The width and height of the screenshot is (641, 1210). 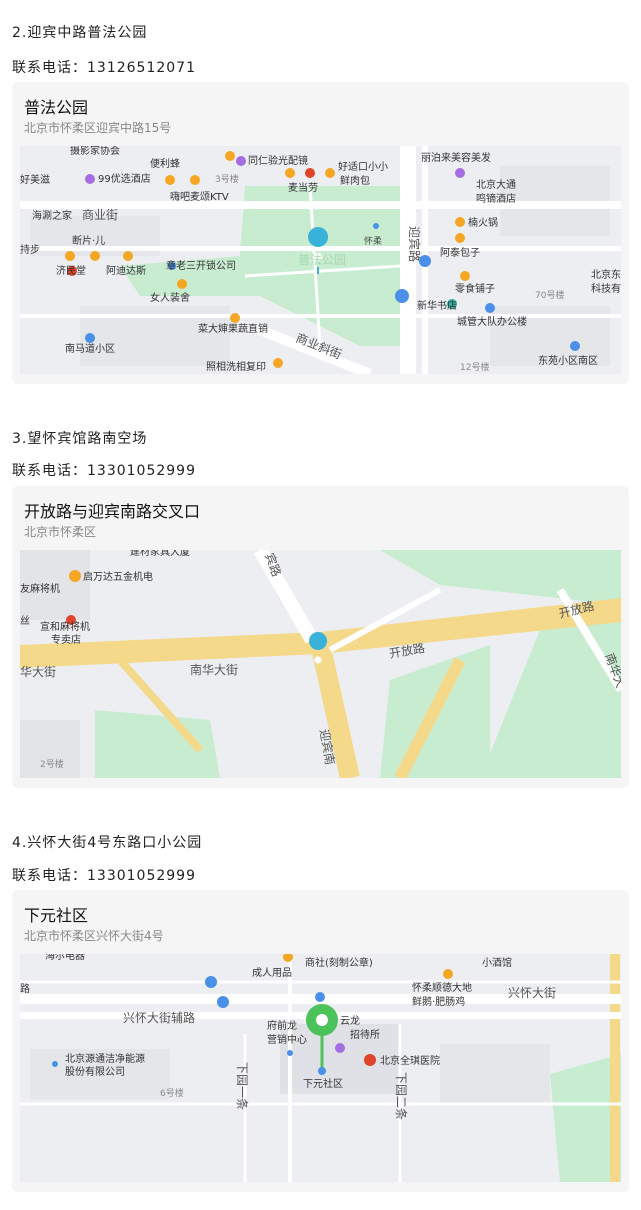 I want to click on map-label: 鲜肉包, so click(x=355, y=180).